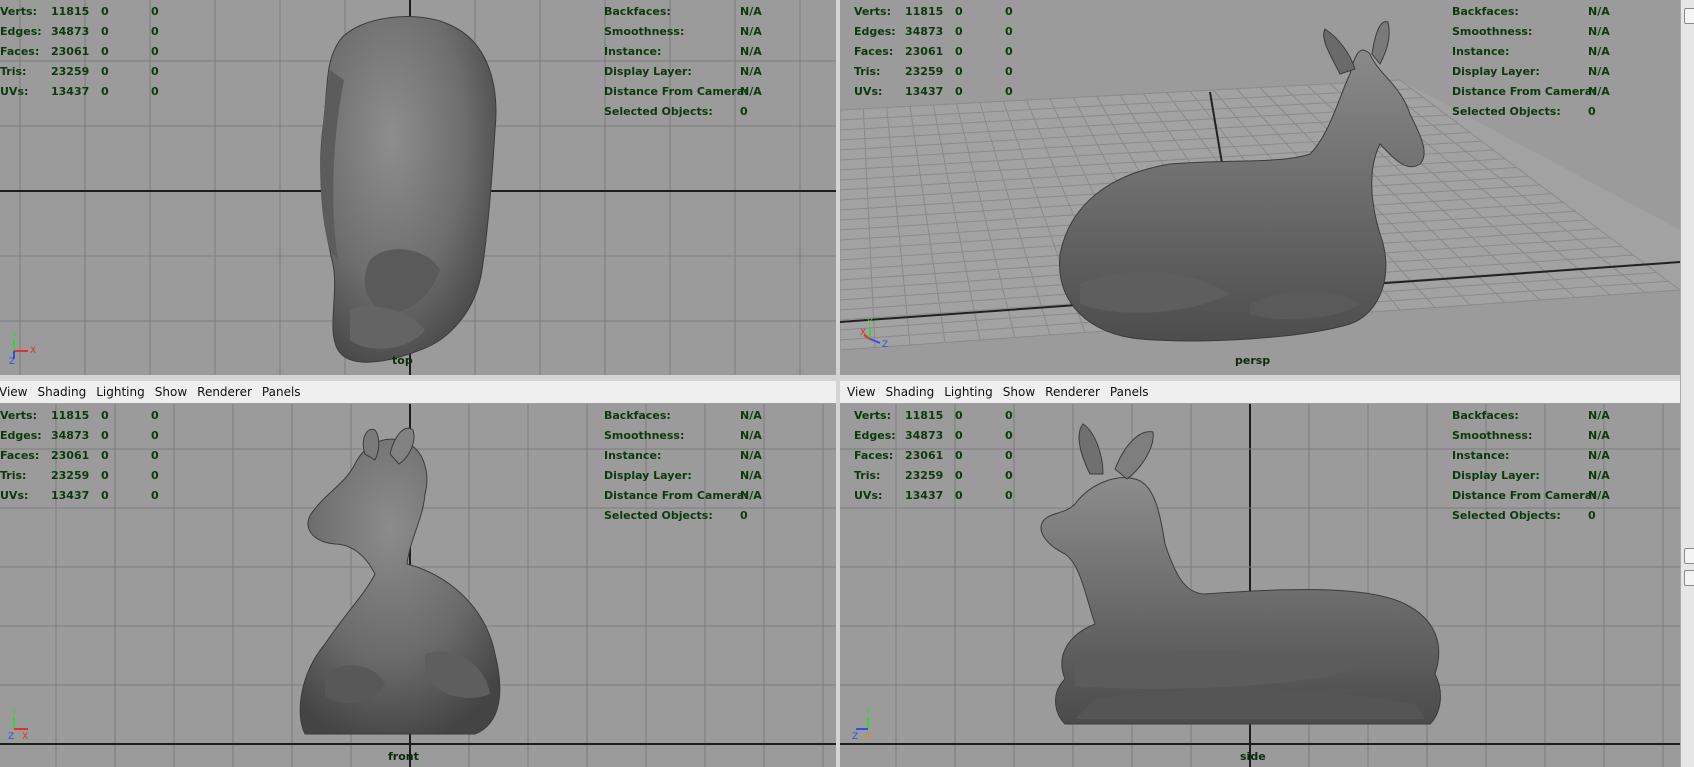  What do you see at coordinates (648, 475) in the screenshot?
I see `info-label: Display Layer:` at bounding box center [648, 475].